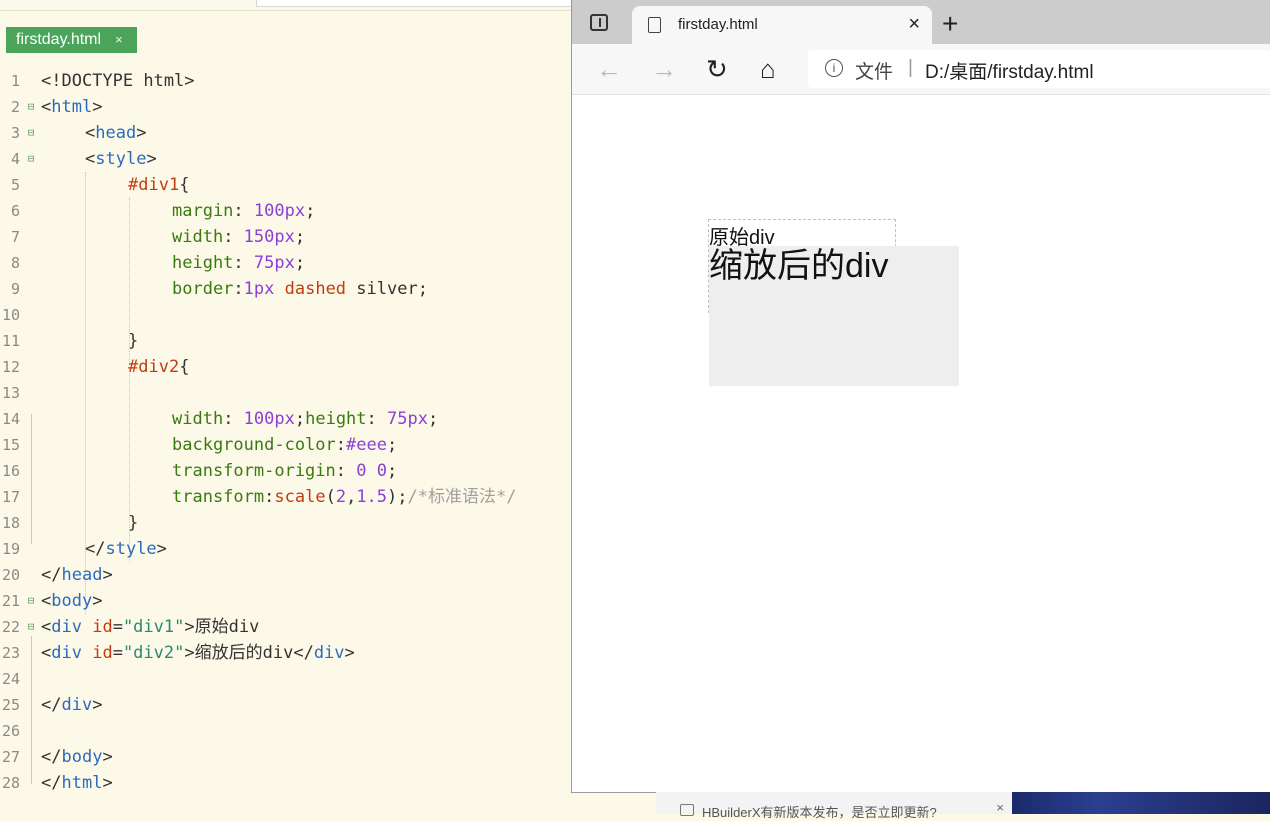 The width and height of the screenshot is (1270, 821). What do you see at coordinates (57, 575) in the screenshot?
I see `code-line: 20 </head>` at bounding box center [57, 575].